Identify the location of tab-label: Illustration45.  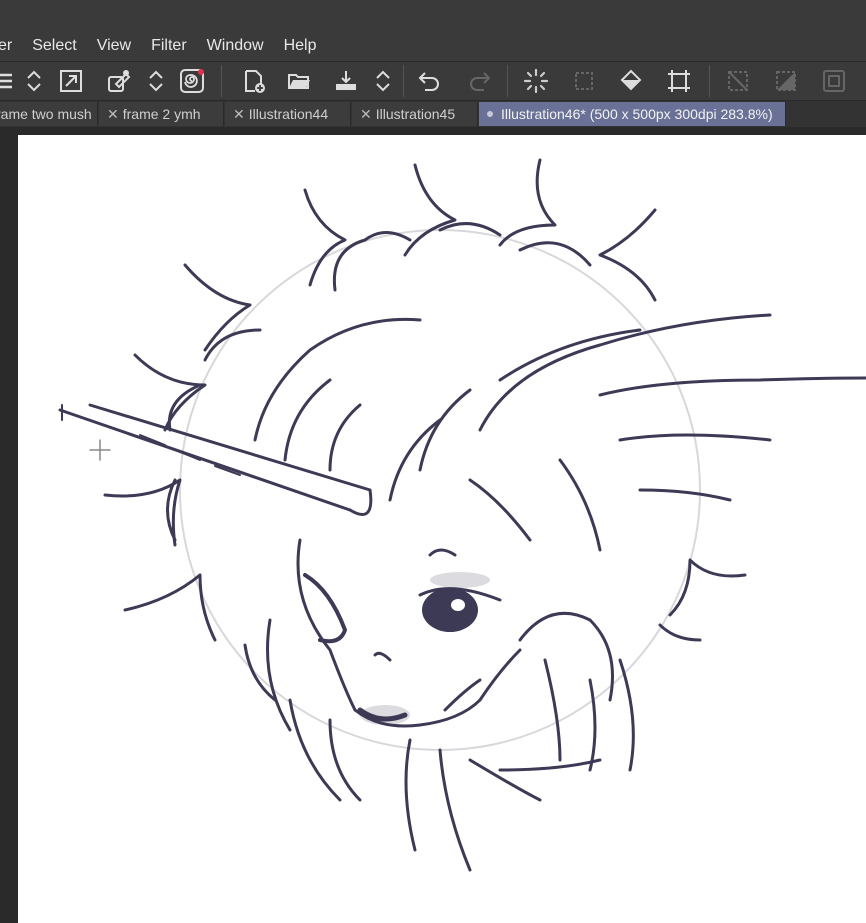
(415, 114).